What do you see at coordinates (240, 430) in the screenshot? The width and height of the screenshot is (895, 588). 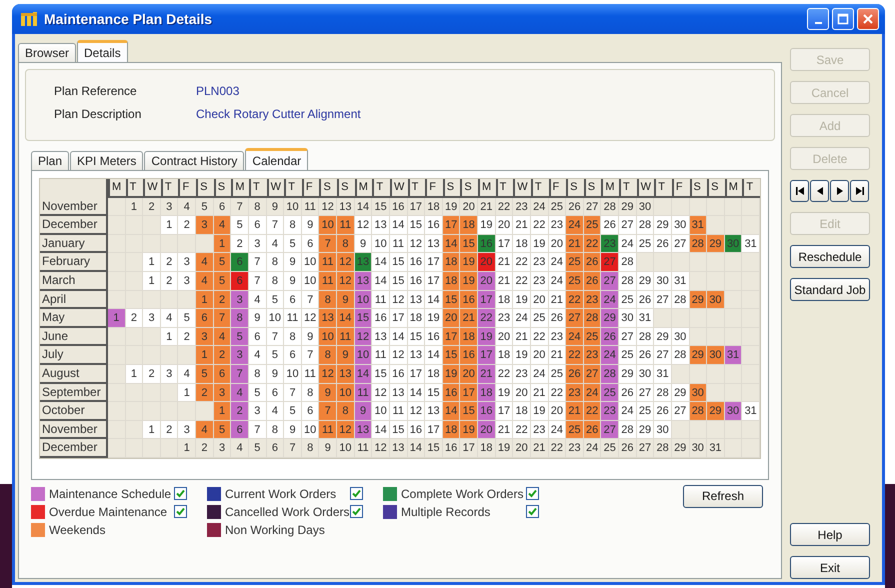 I see `day-cell: 6` at bounding box center [240, 430].